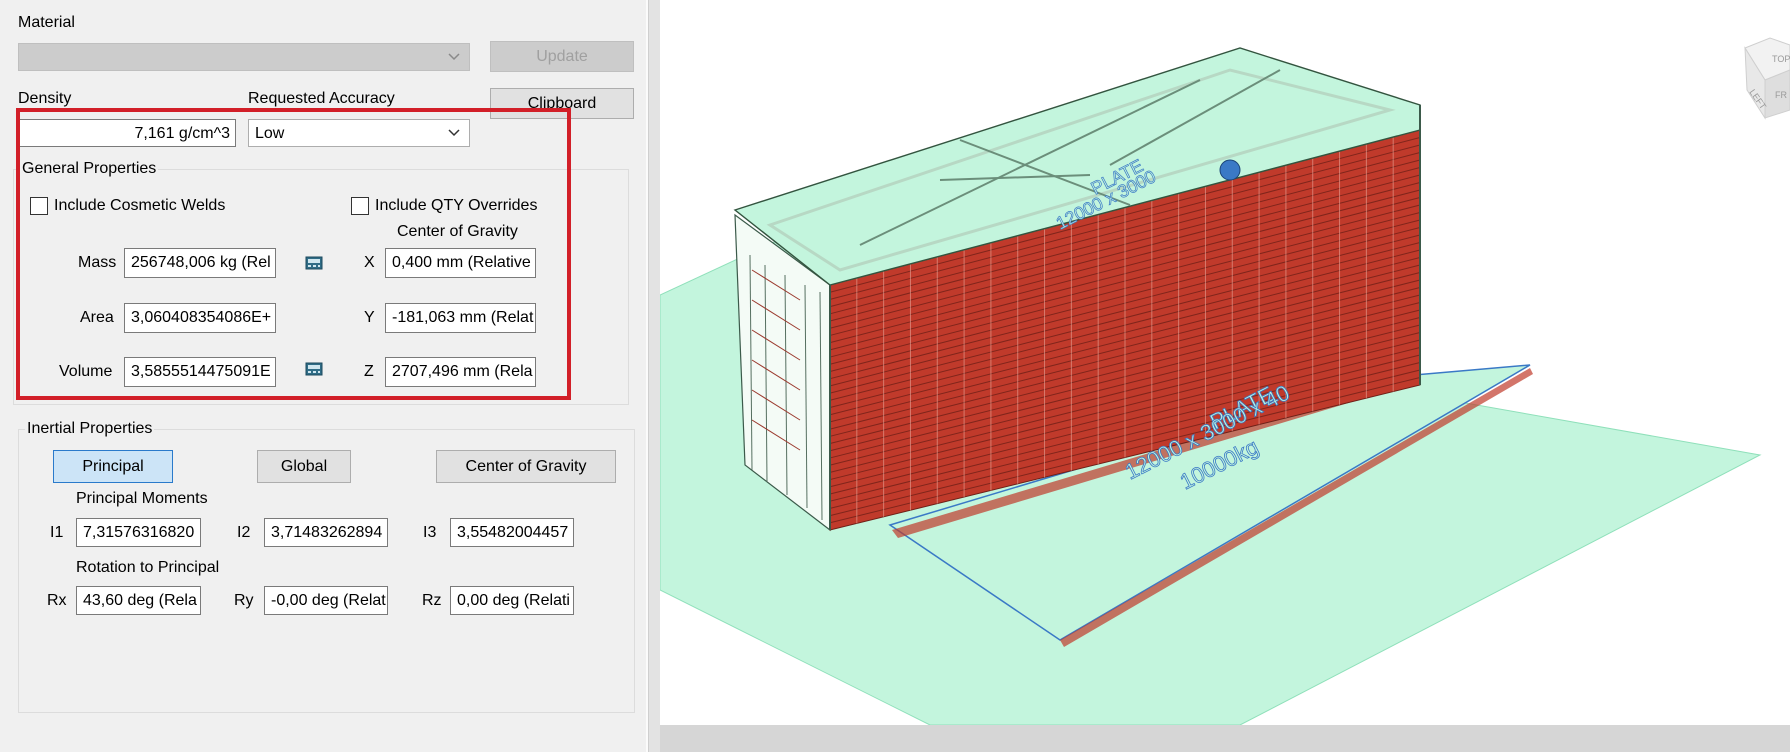 This screenshot has width=1790, height=752. I want to click on tab-center-of-gravity: Center of Gravity, so click(526, 466).